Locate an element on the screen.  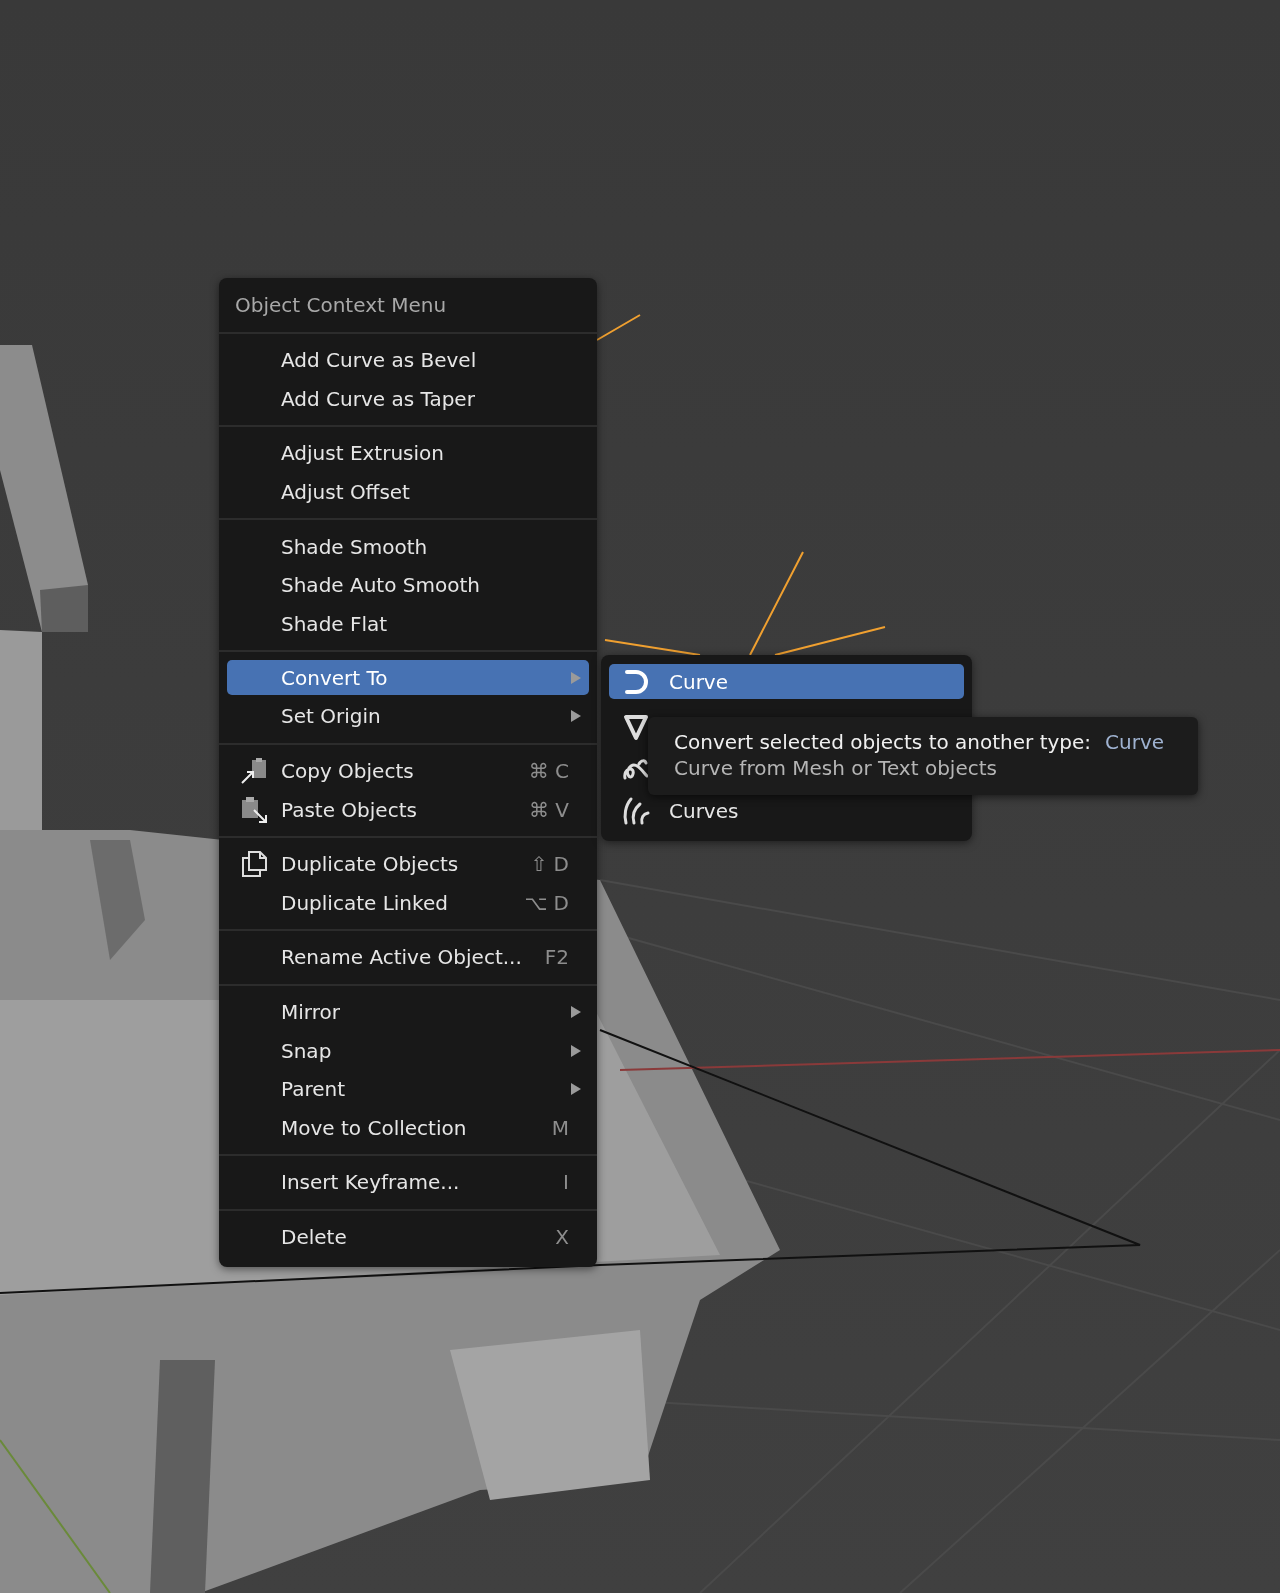
shortcut-label: M is located at coordinates (560, 1127).